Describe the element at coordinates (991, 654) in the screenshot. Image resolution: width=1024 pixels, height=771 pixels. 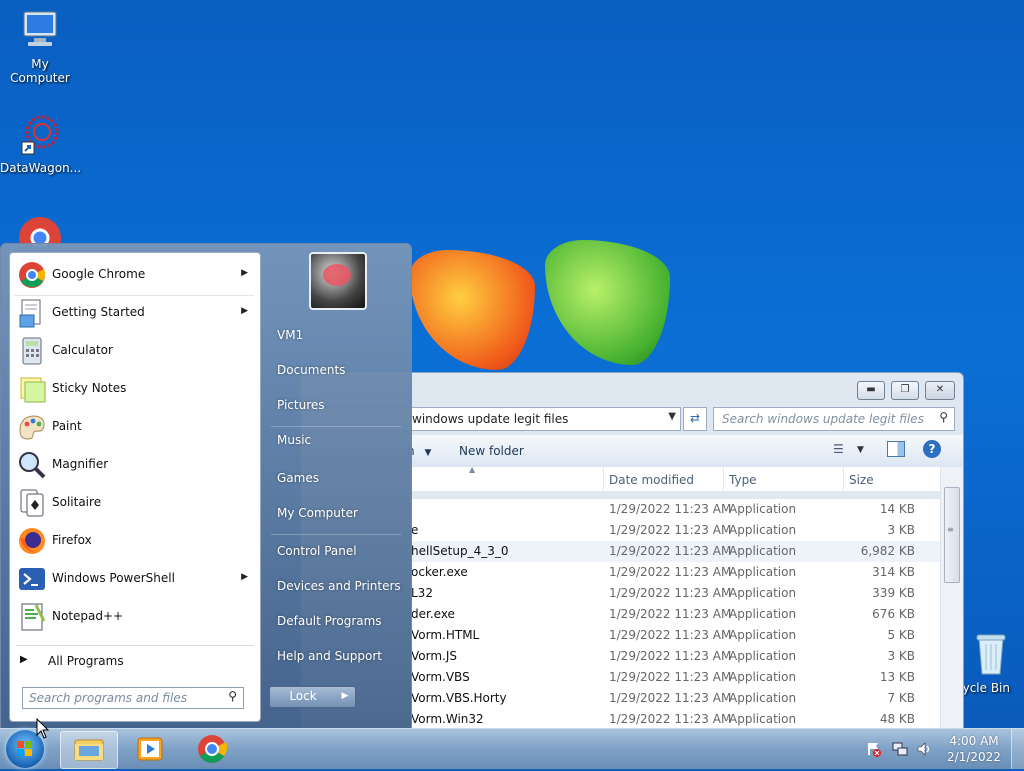
I see `recycle-bin-icon` at that location.